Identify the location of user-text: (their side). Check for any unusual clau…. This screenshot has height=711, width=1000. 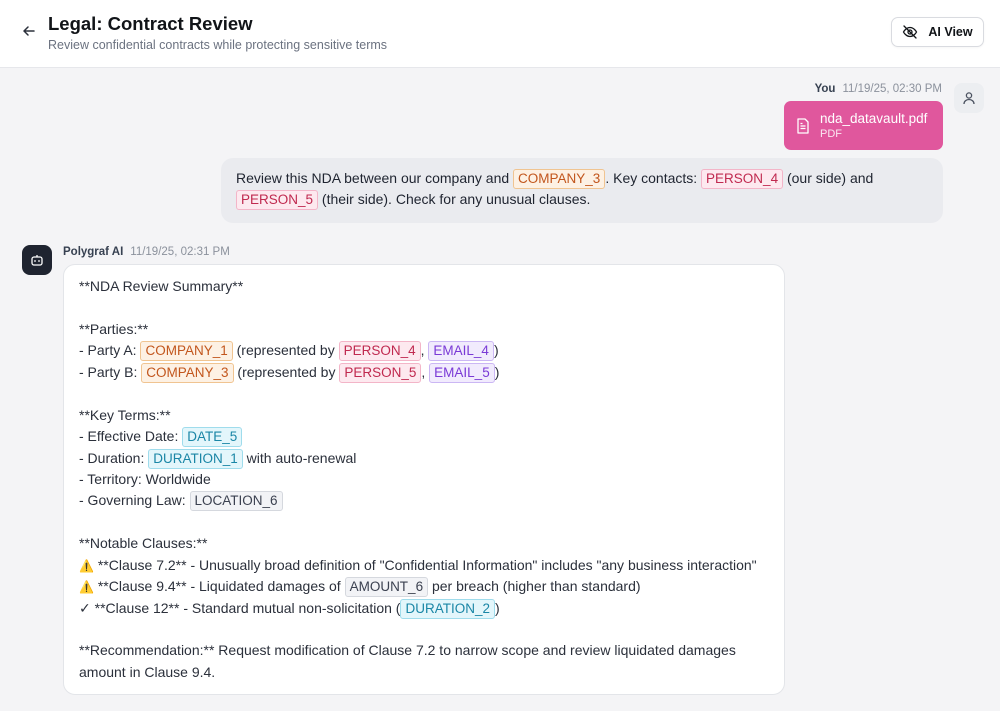
(454, 199).